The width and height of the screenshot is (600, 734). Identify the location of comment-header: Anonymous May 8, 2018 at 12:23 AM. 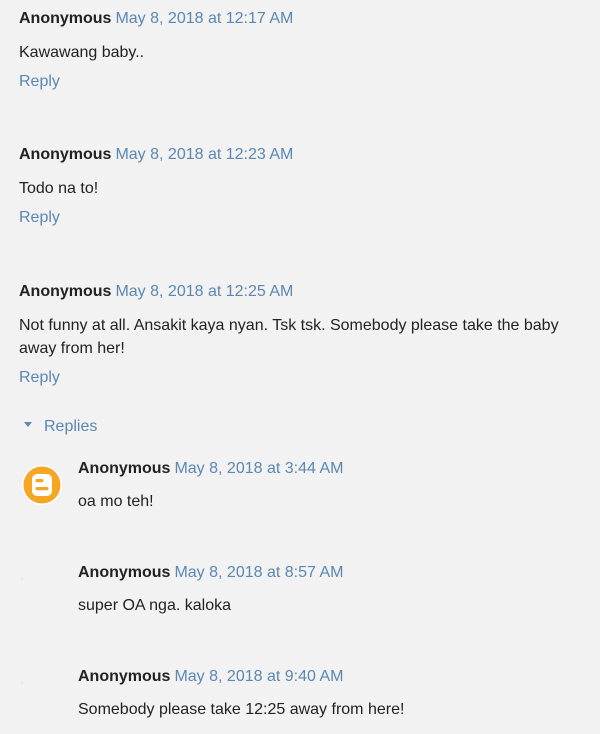
(306, 155).